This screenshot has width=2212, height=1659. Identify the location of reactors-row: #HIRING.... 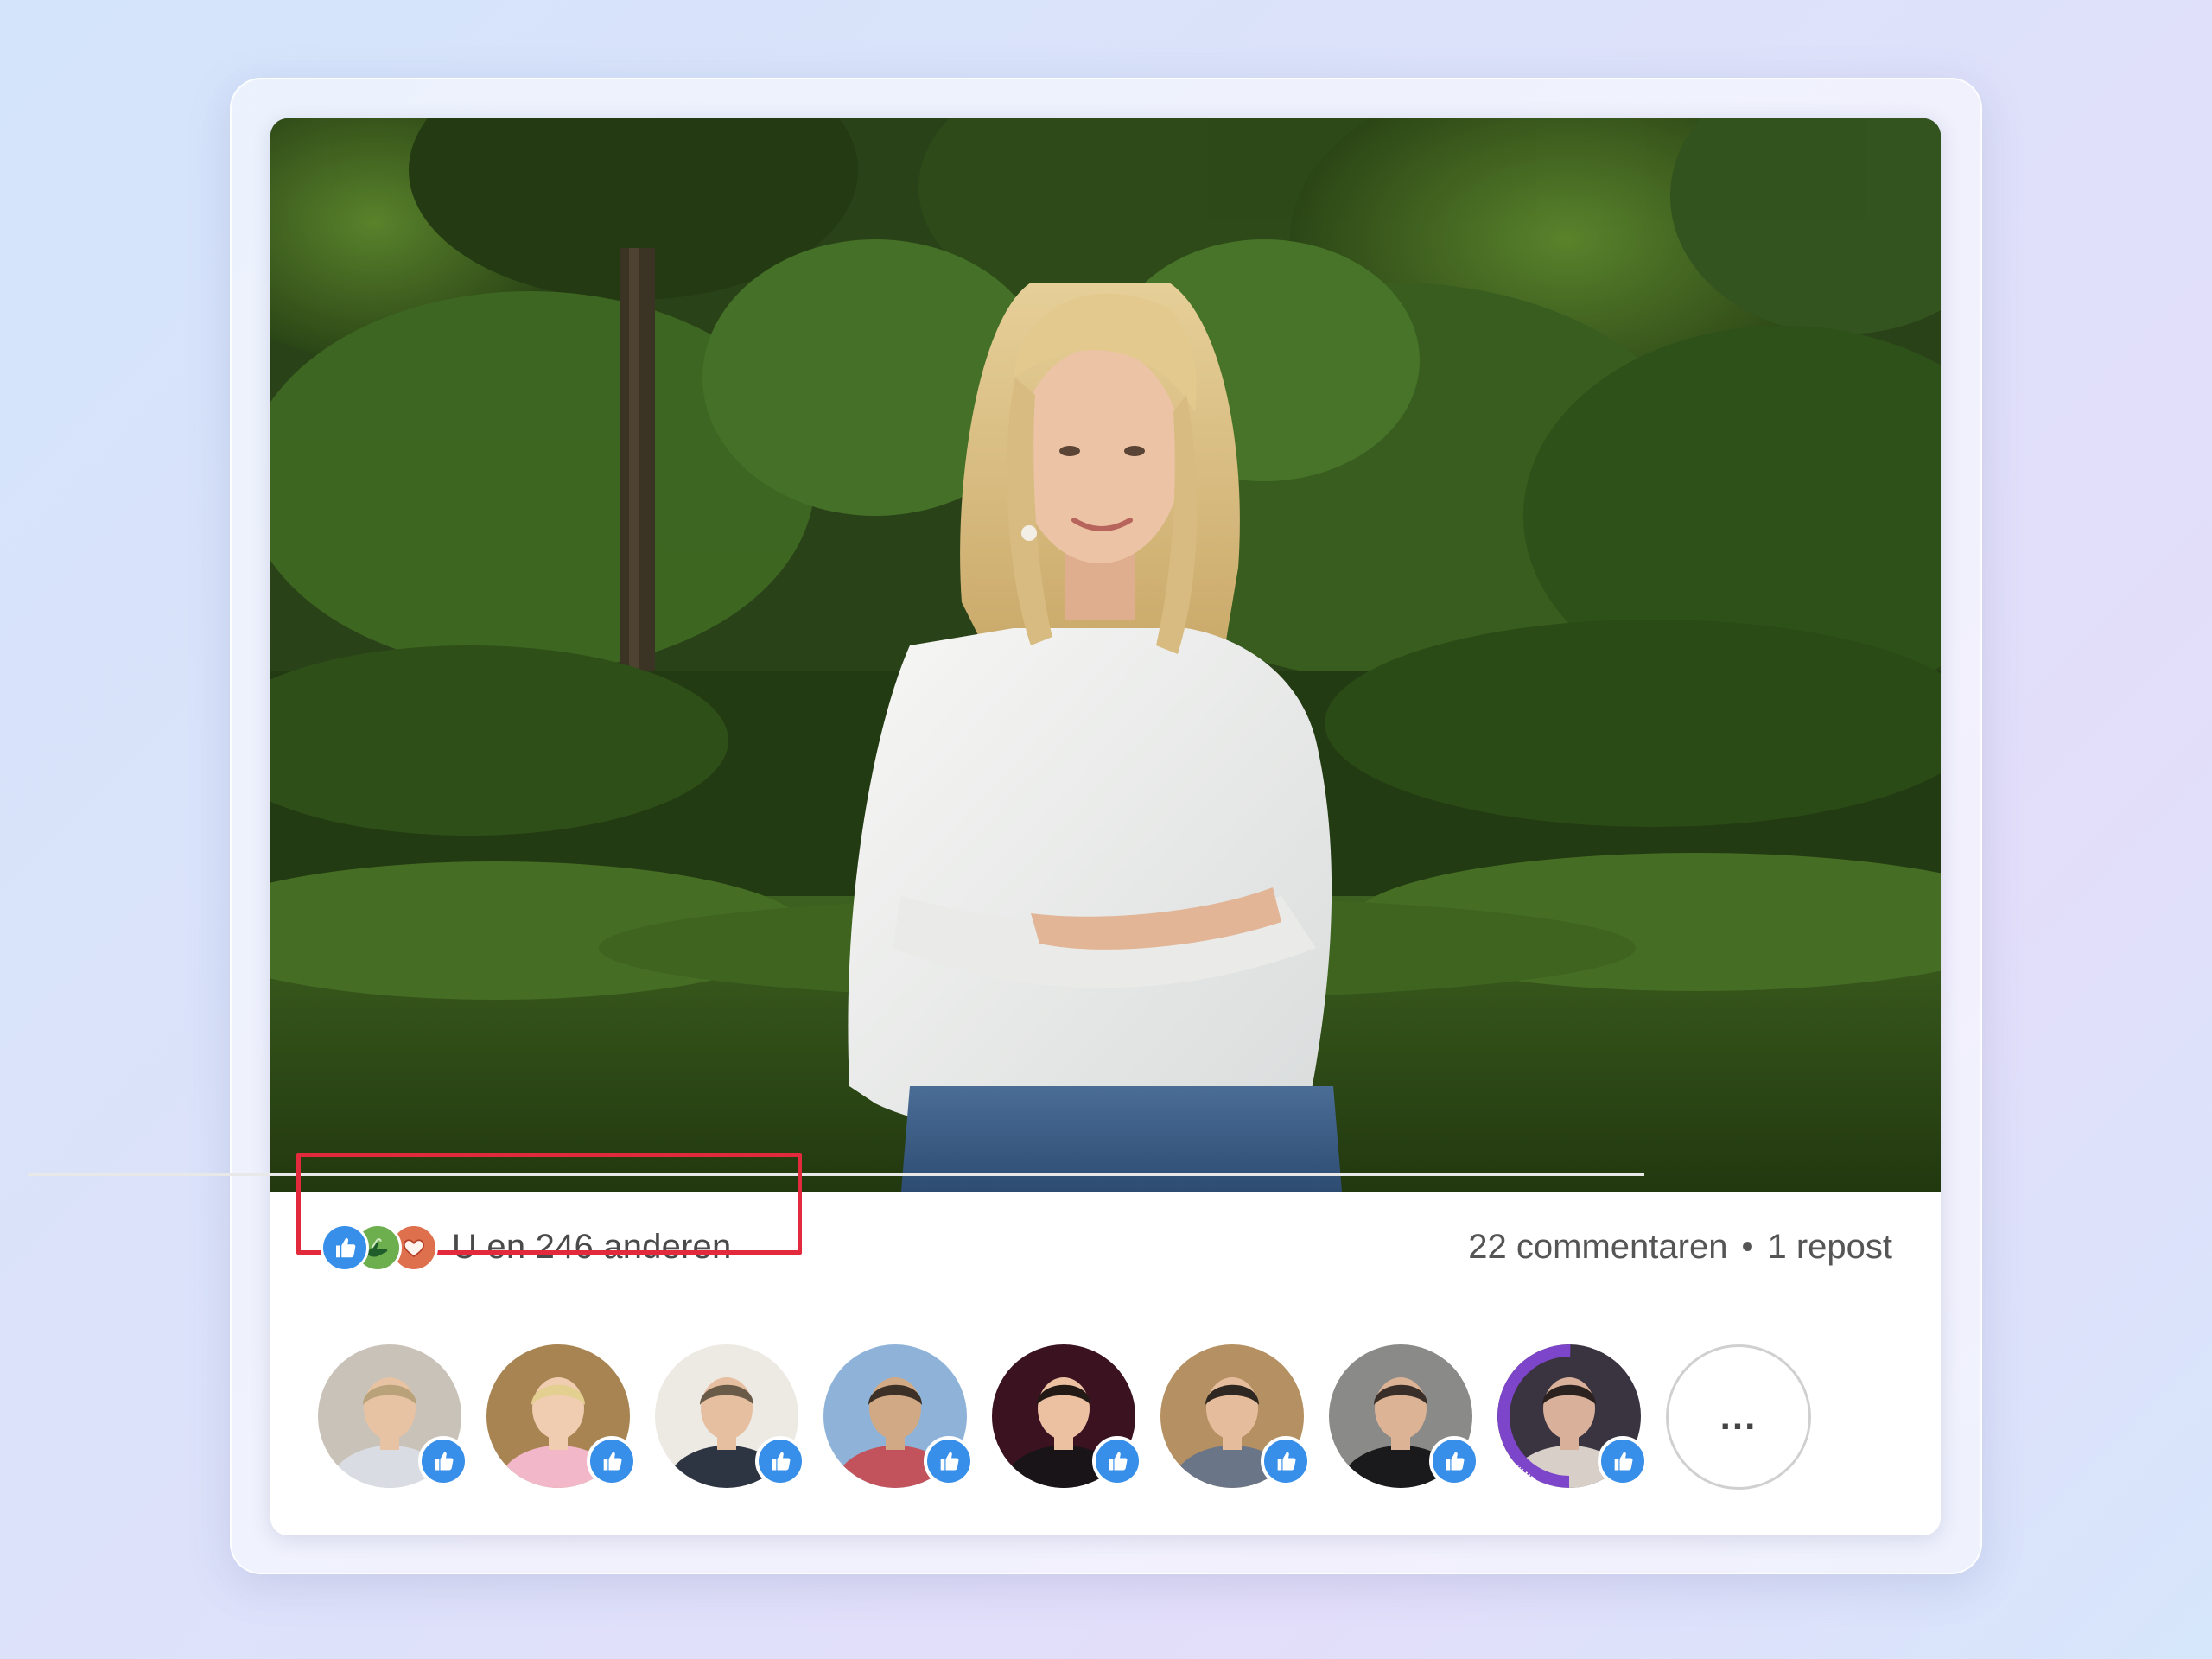
(1074, 1417).